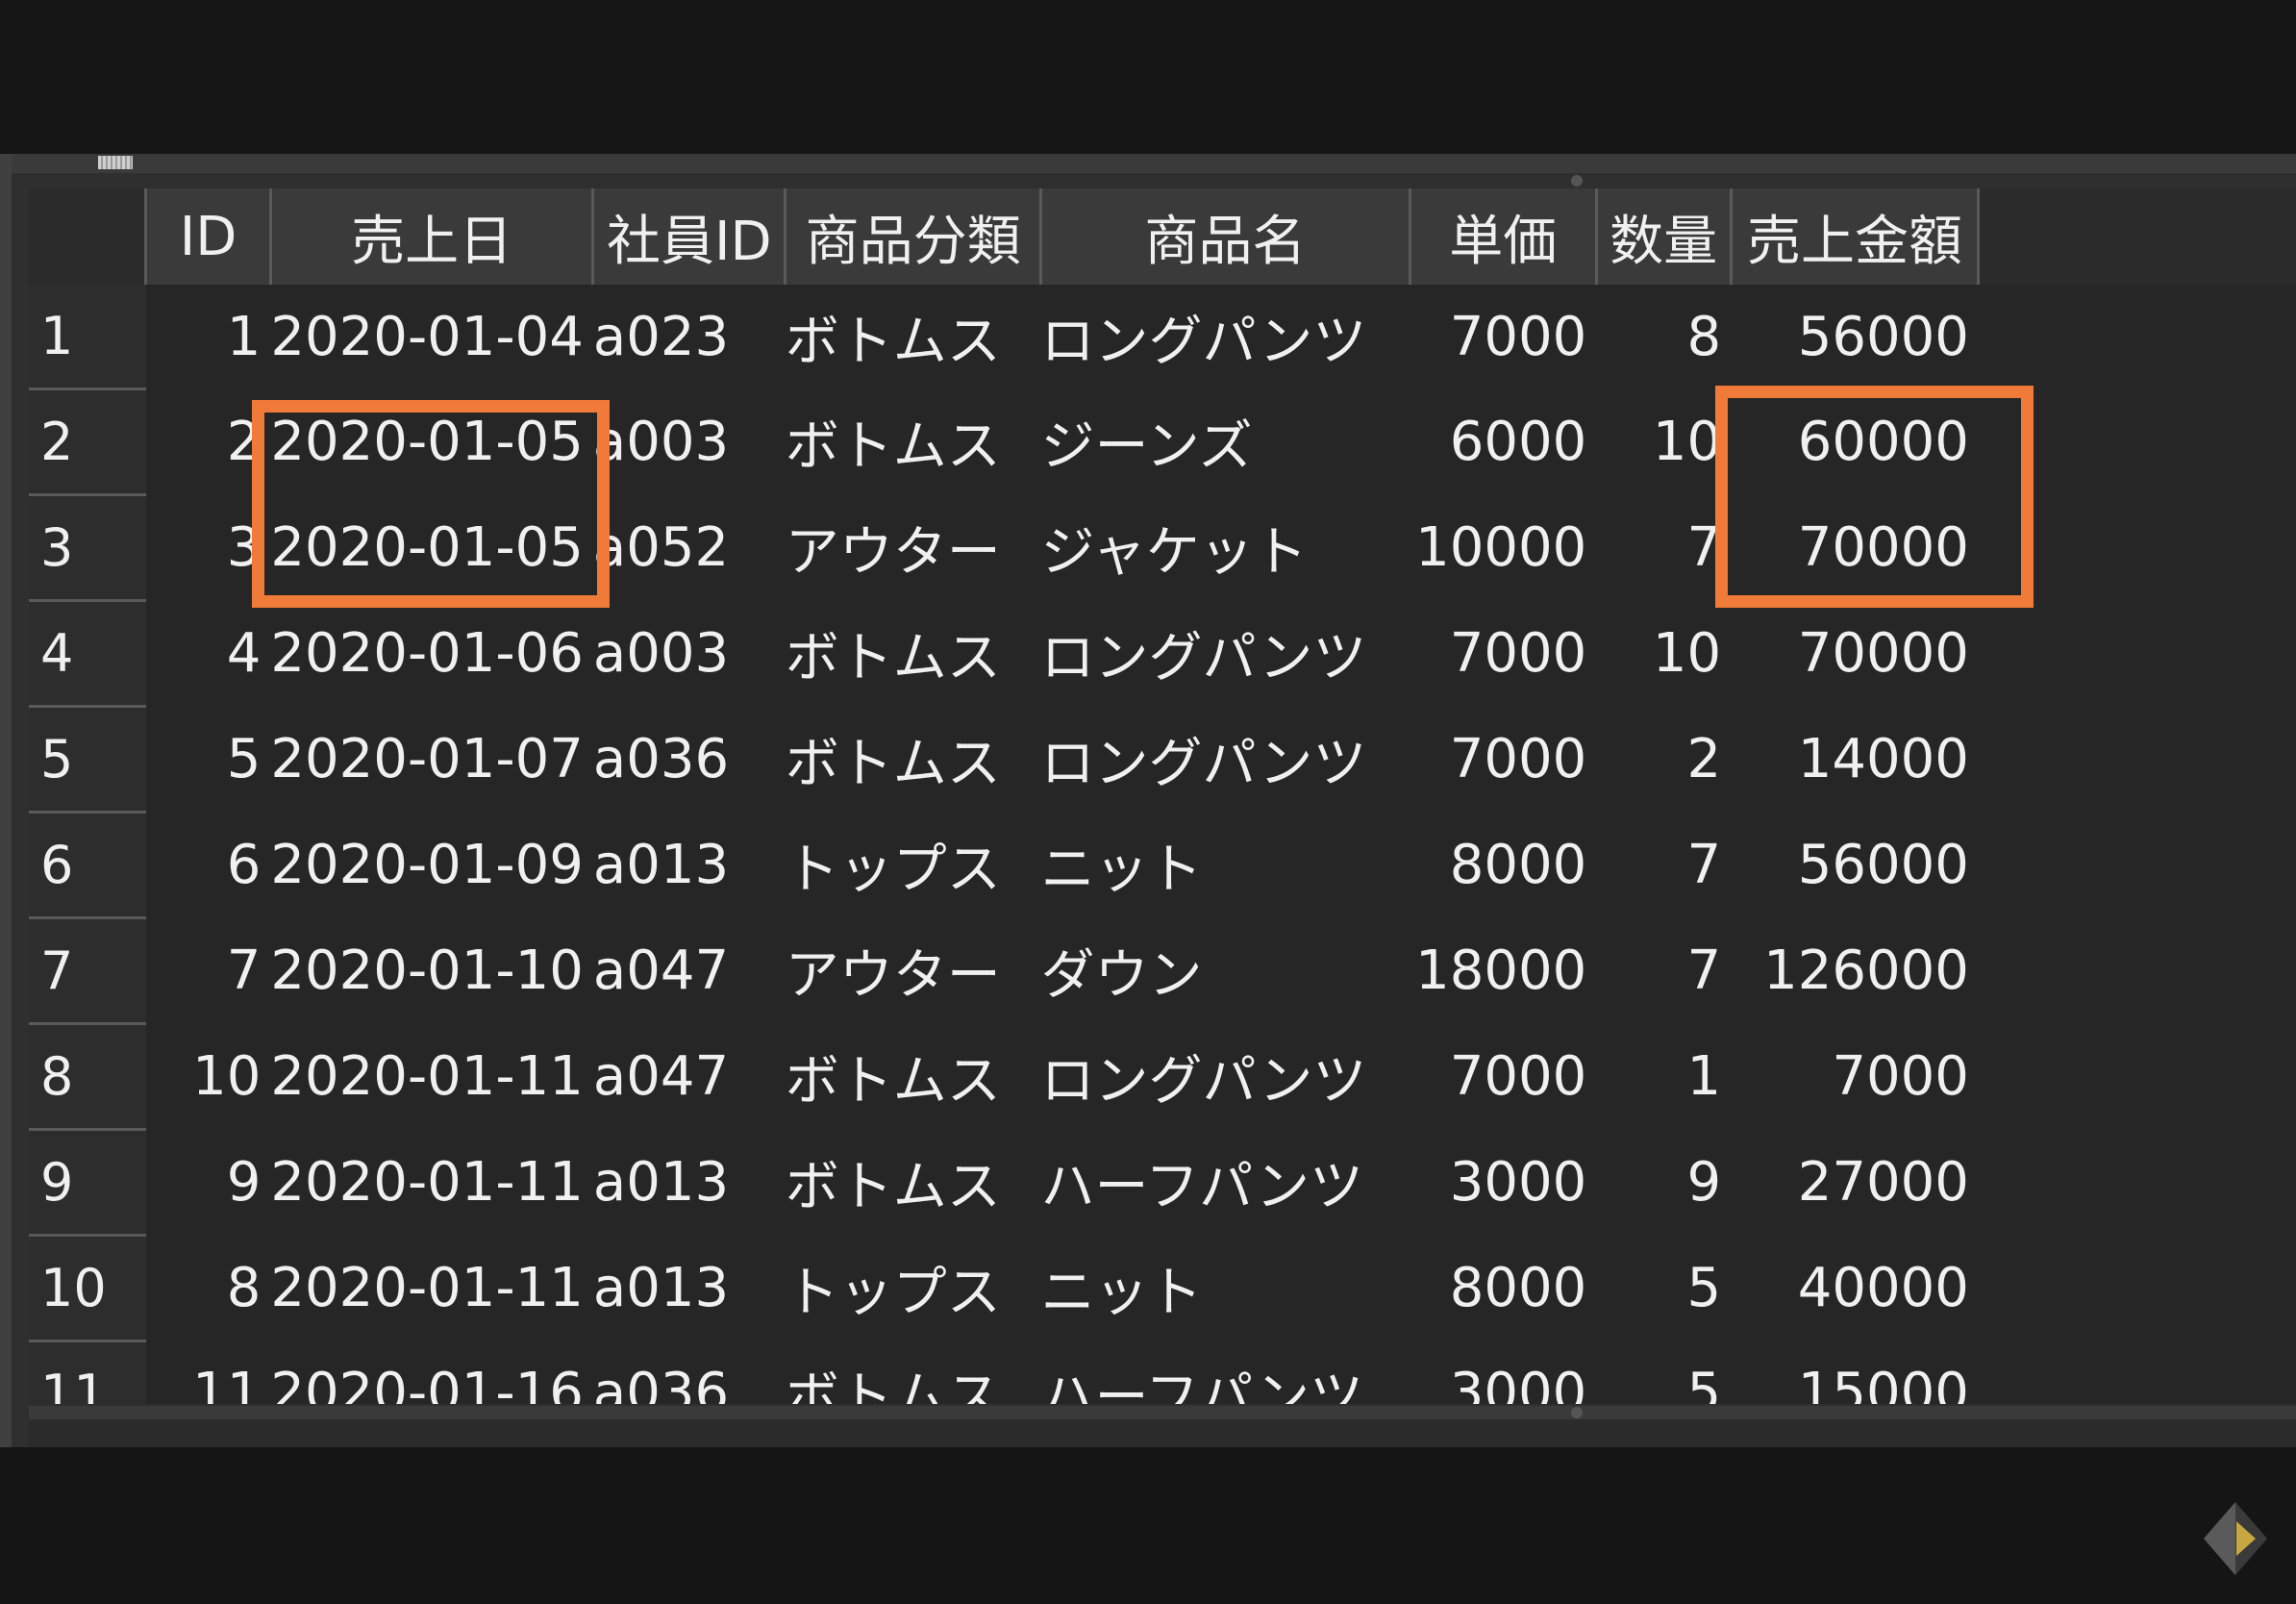 This screenshot has height=1604, width=2296. Describe the element at coordinates (431, 865) in the screenshot. I see `cell-sales-date: 2020-01-09` at that location.